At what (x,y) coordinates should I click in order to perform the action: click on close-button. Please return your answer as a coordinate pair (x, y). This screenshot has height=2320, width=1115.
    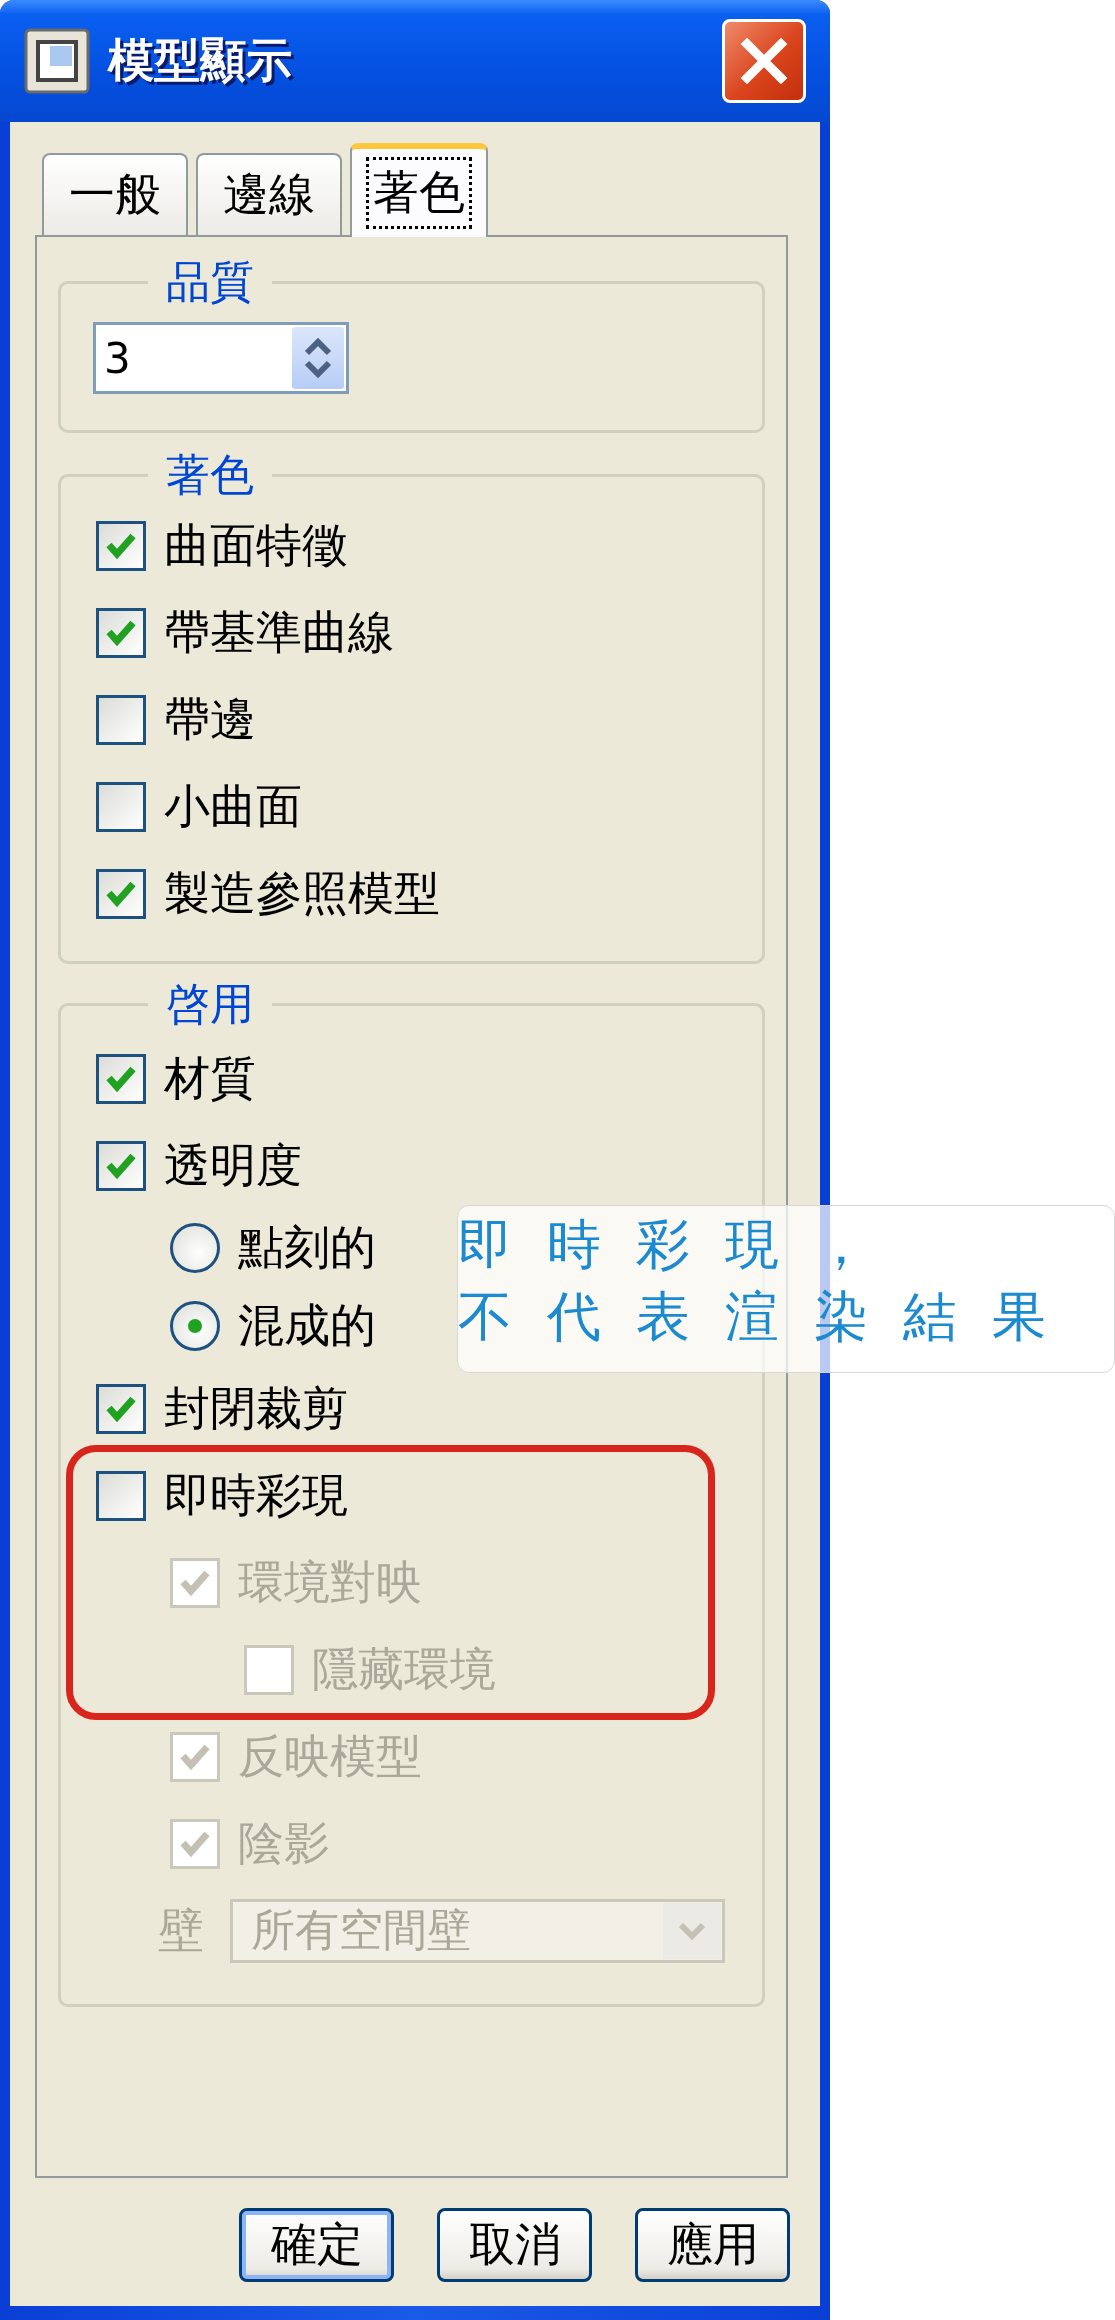
    Looking at the image, I should click on (764, 61).